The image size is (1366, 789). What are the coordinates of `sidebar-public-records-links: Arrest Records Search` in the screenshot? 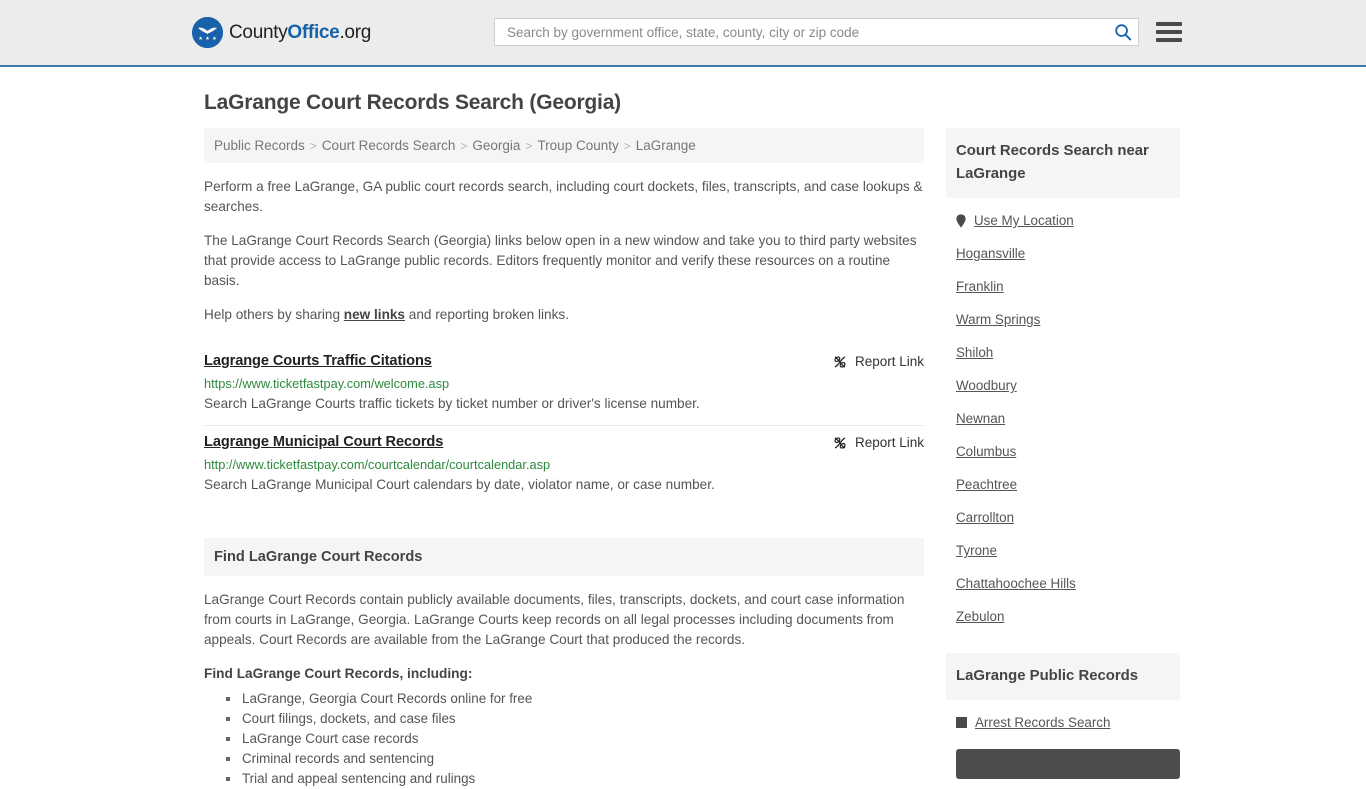 It's located at (1063, 739).